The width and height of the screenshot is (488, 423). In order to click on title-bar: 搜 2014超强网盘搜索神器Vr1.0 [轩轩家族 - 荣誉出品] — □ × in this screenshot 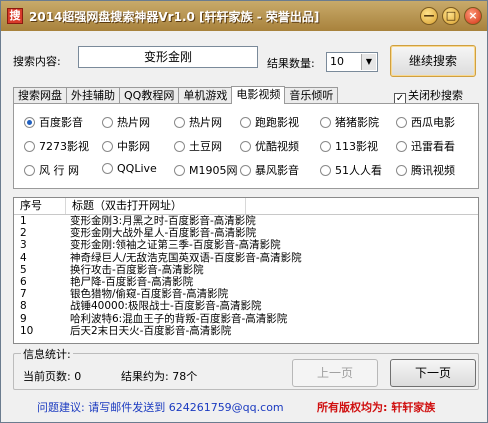, I will do `click(244, 16)`.